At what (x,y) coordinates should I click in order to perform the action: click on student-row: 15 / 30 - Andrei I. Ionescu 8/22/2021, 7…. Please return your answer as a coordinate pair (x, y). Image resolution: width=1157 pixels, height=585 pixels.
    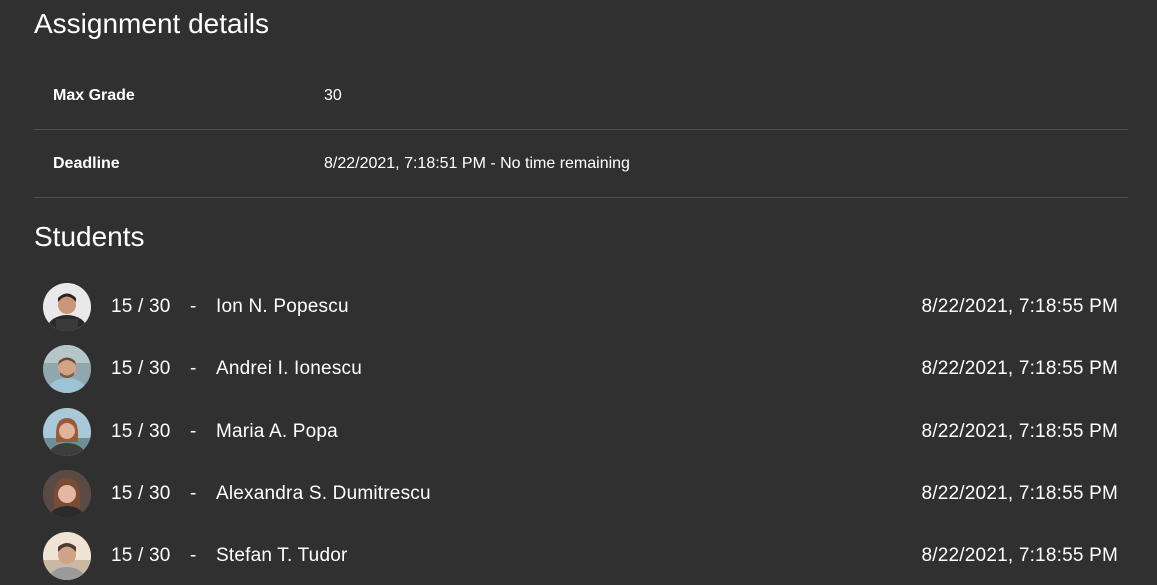
    Looking at the image, I should click on (581, 369).